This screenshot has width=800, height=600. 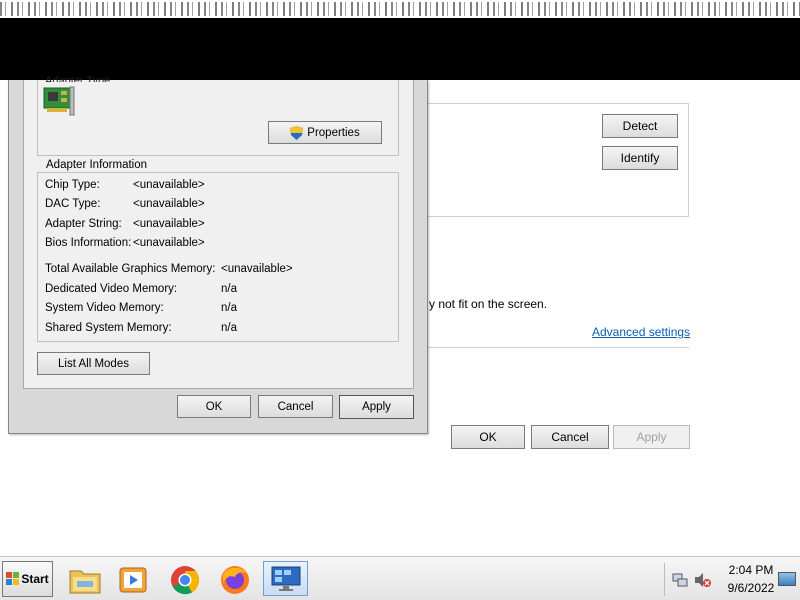 I want to click on display-settings-icon, so click(x=285, y=578).